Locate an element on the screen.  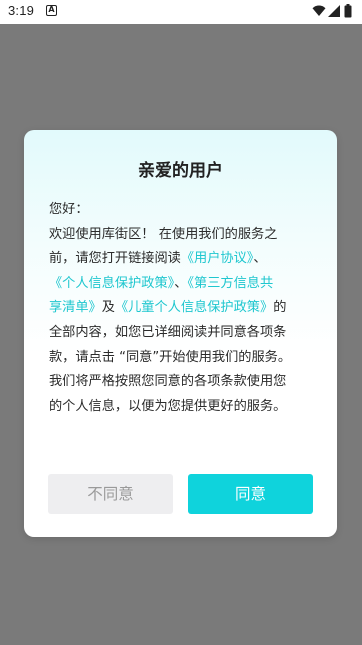
dialog-title: 亲爱的用户 is located at coordinates (180, 171).